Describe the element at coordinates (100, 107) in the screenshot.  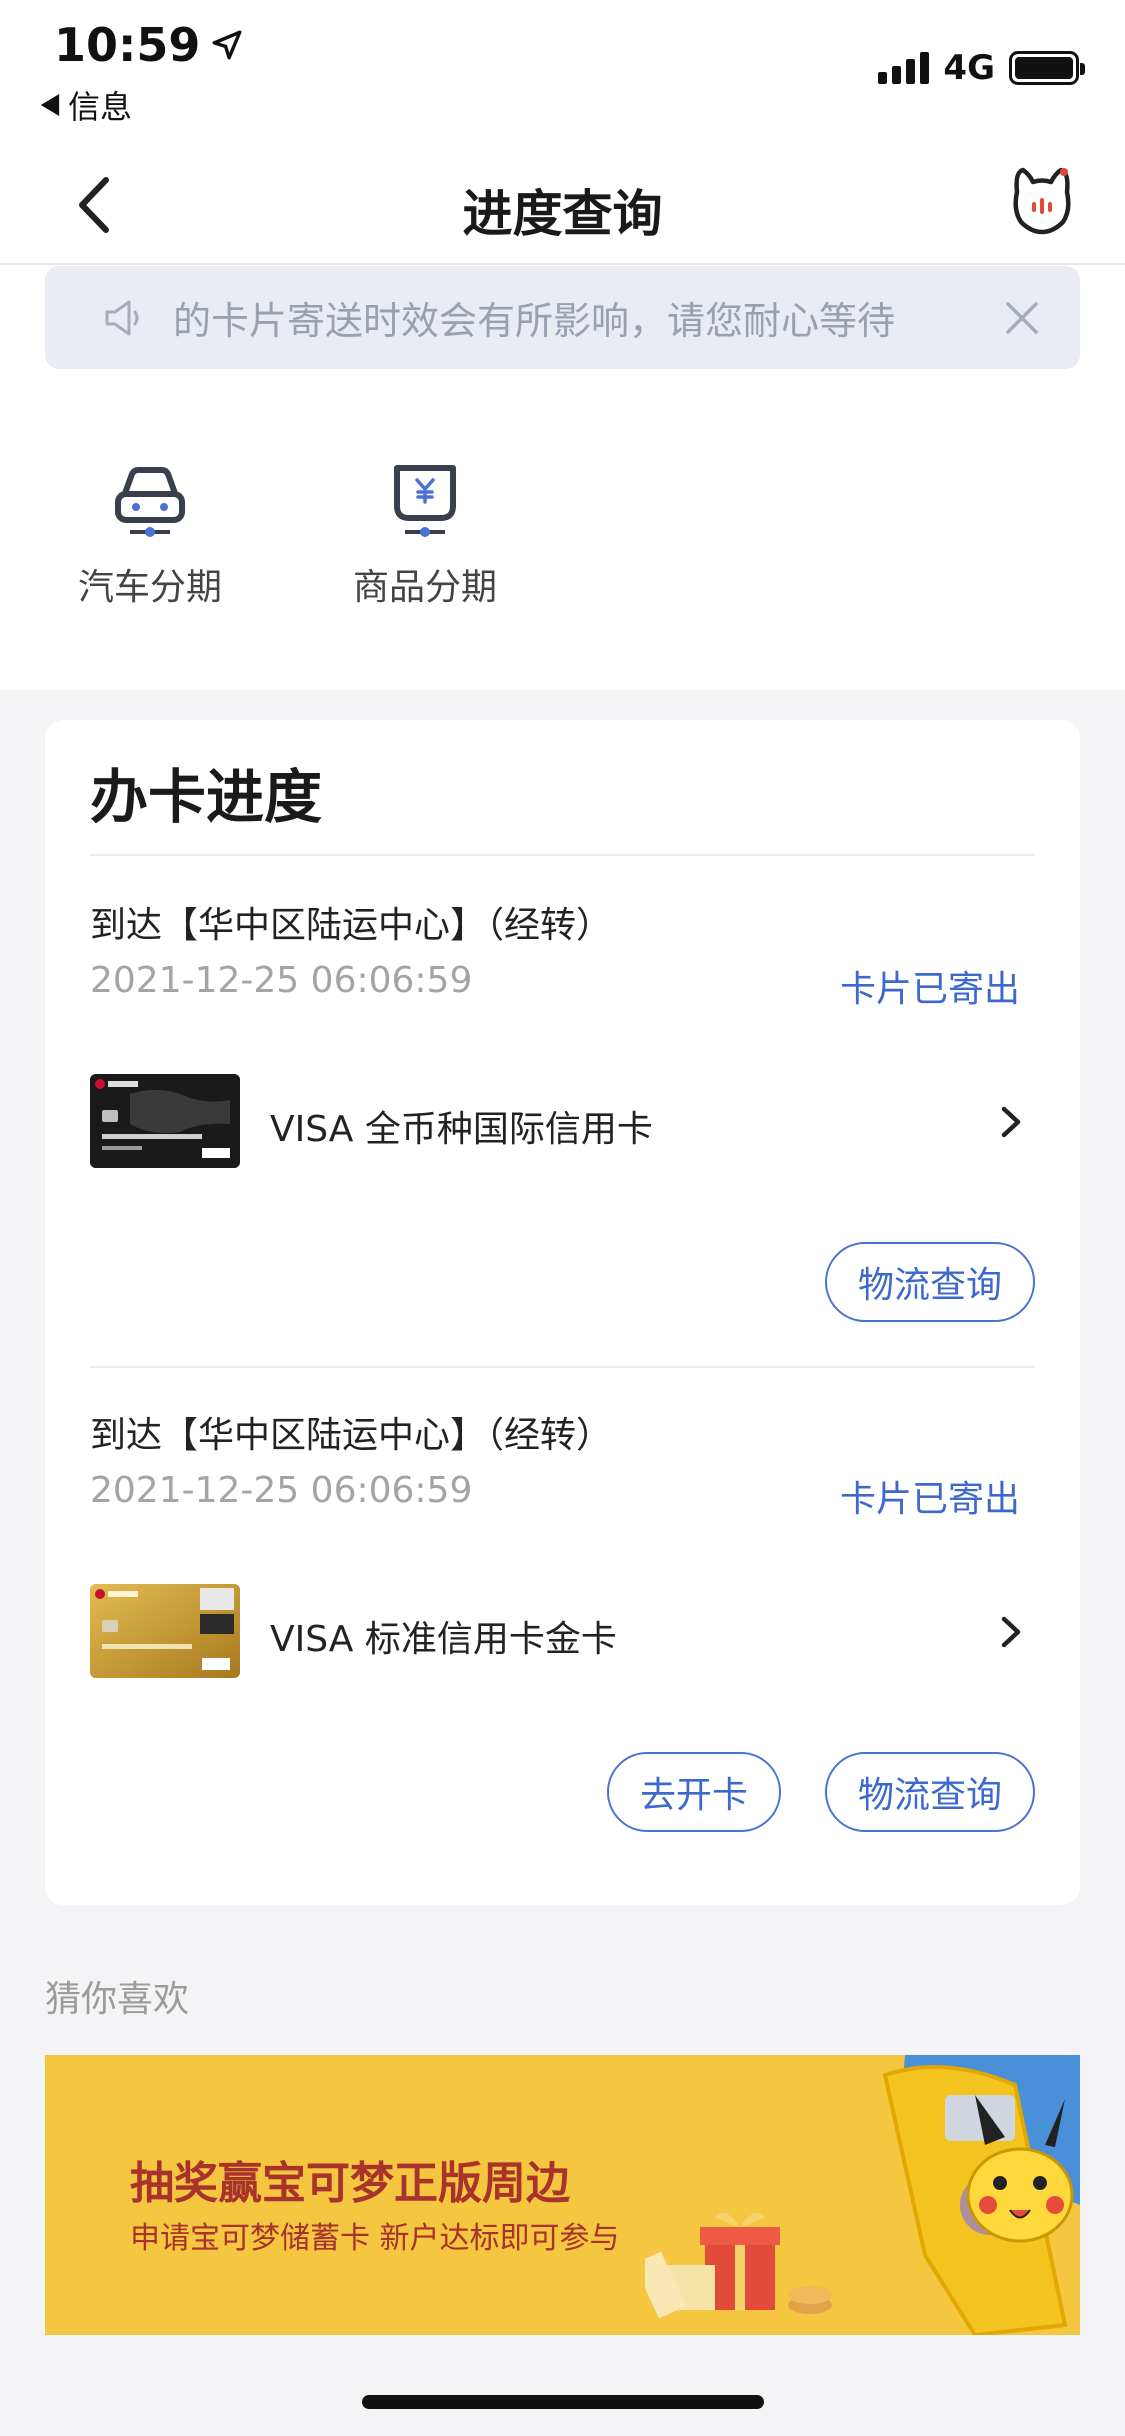
I see `status-back-label: 信息` at that location.